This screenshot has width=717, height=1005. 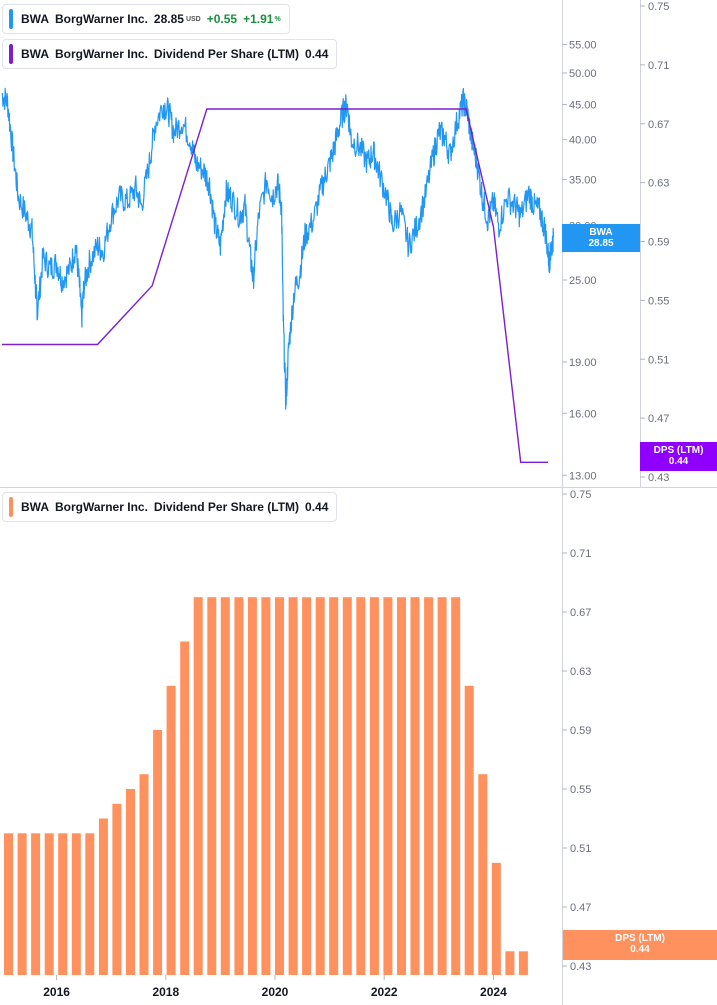 I want to click on x-axis-tick-label: 2018, so click(x=165, y=992).